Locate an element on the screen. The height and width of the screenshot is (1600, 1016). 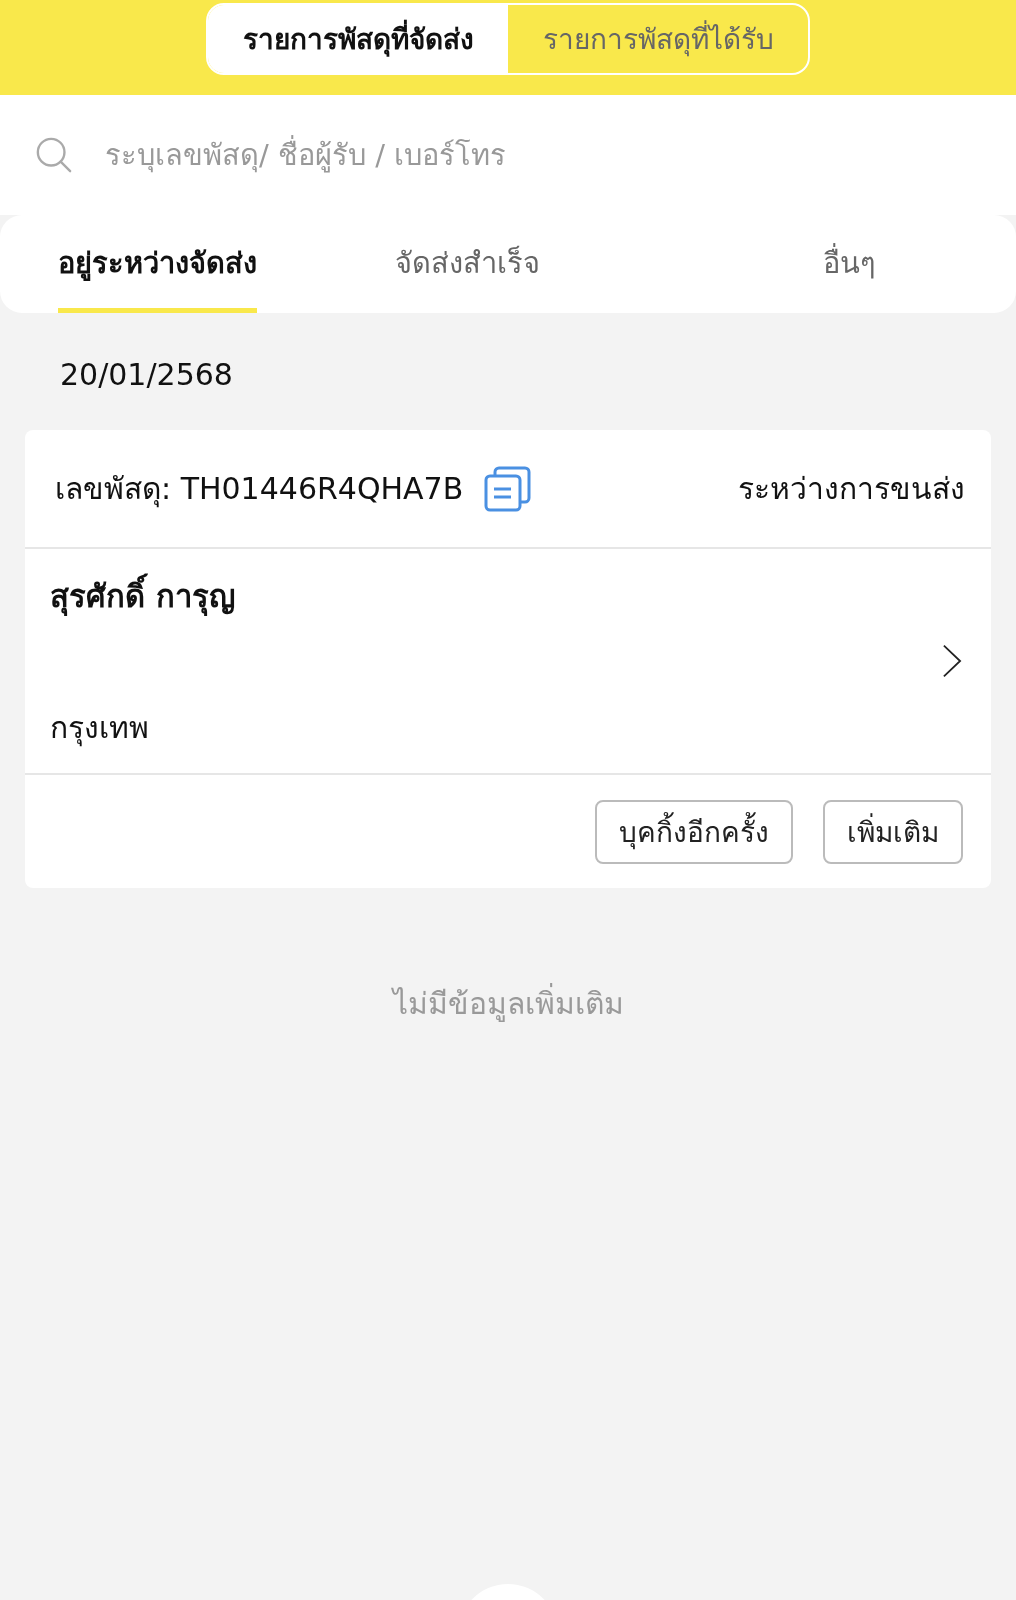
empty-message: ไม่มีข้อมูลเพิ่มเติม is located at coordinates (508, 1003).